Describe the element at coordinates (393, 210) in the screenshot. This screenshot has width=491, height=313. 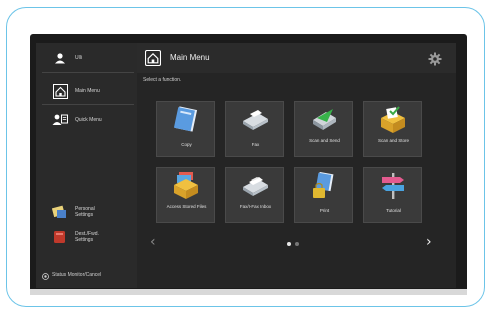
I see `tile-label: Tutorial` at that location.